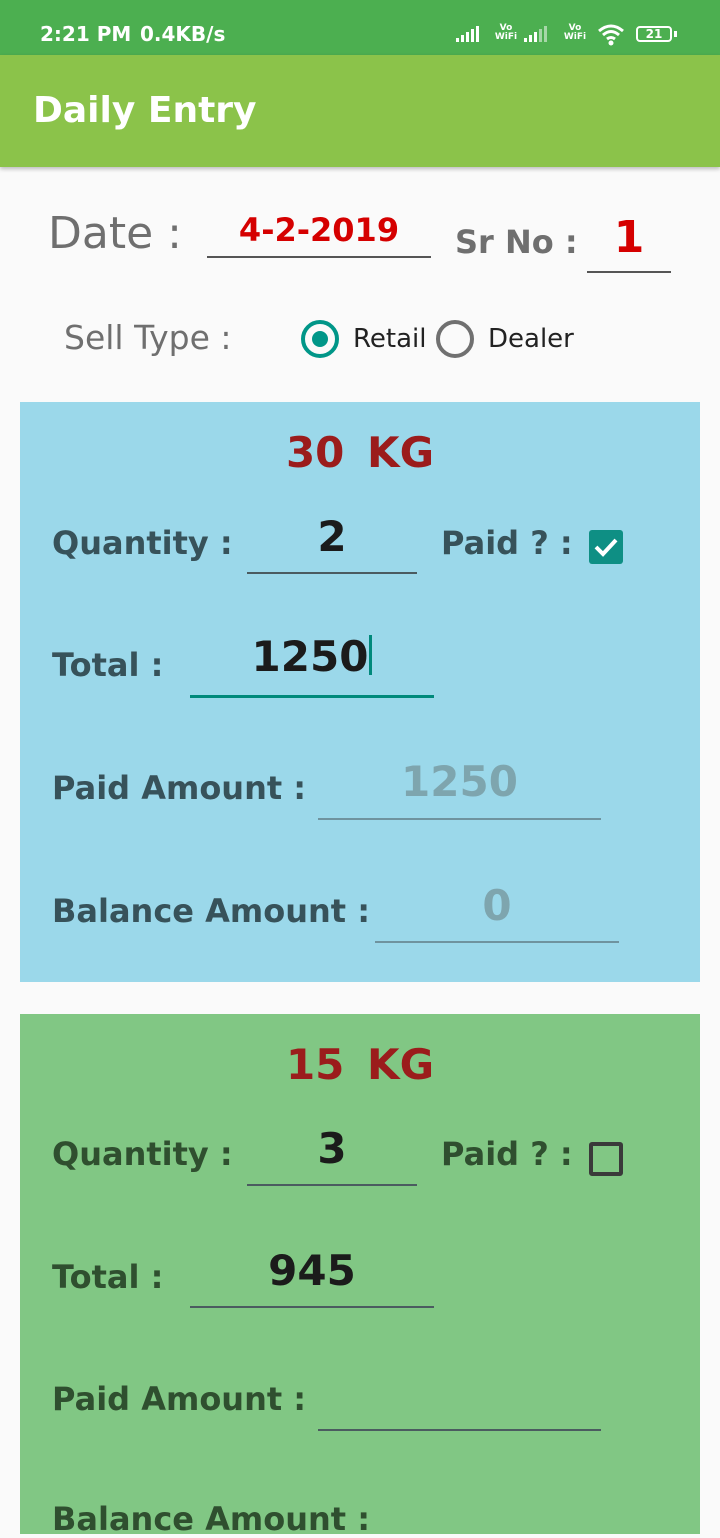  I want to click on vowifi-icon: Vo WiFi, so click(506, 32).